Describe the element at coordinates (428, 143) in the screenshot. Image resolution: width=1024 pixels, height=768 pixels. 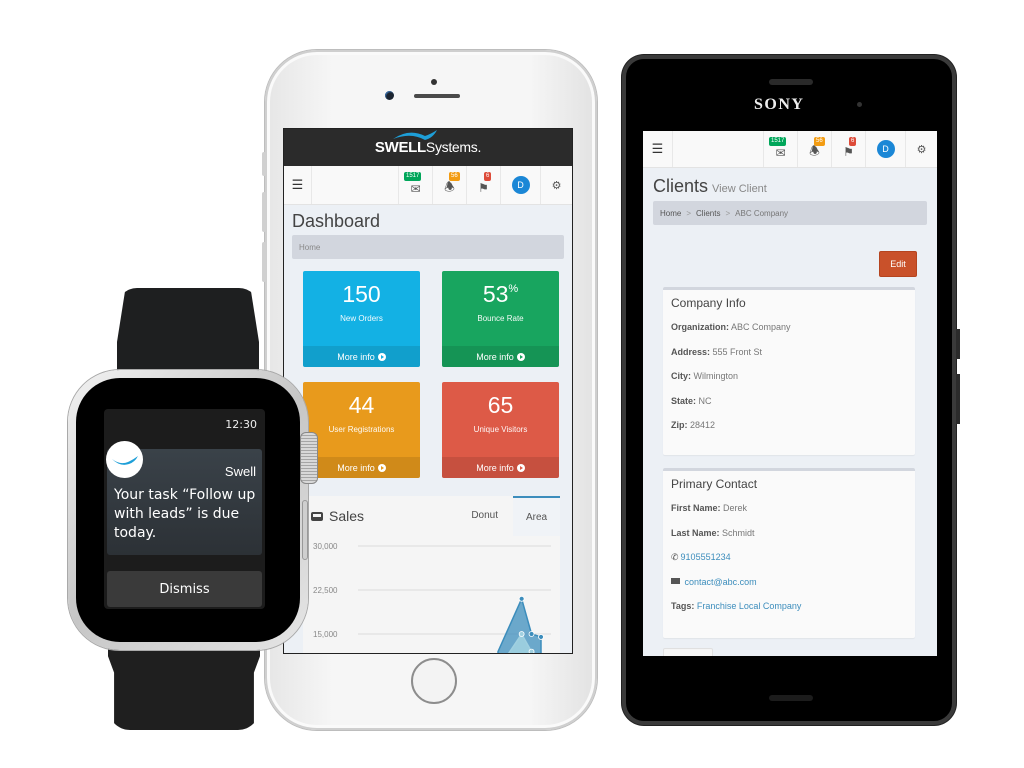
I see `swell-logo: SWELLSystems.` at that location.